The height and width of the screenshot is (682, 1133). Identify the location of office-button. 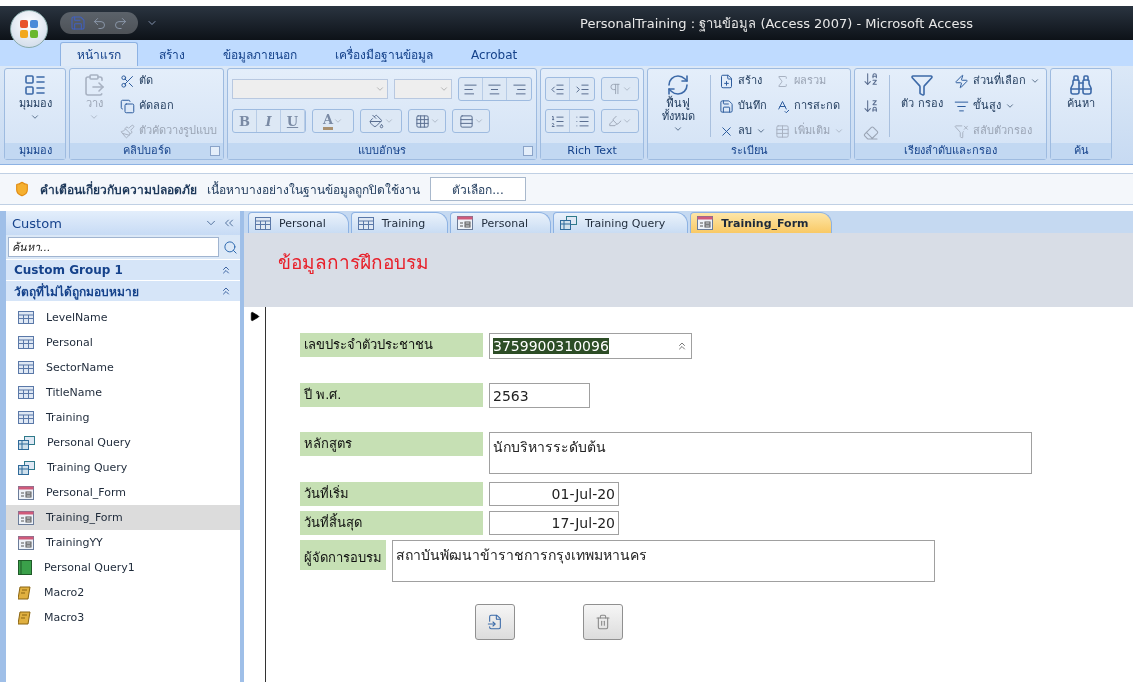
(29, 29).